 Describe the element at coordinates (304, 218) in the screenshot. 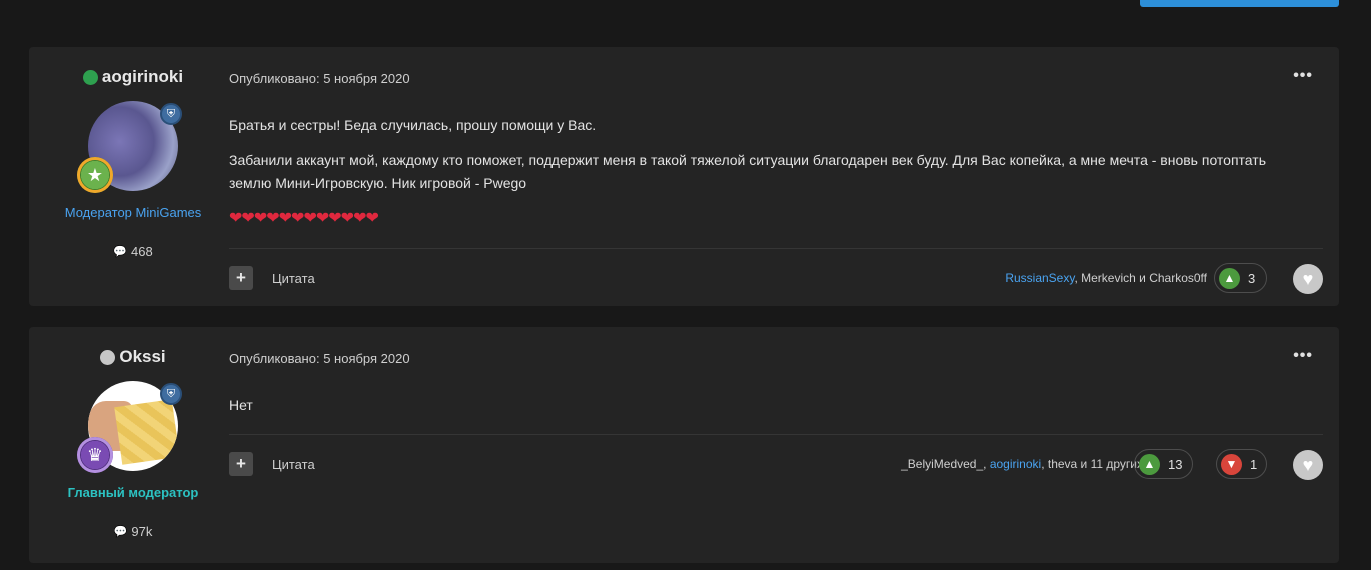

I see `hearts-row: ❤❤❤❤❤❤❤❤❤❤❤❤` at that location.